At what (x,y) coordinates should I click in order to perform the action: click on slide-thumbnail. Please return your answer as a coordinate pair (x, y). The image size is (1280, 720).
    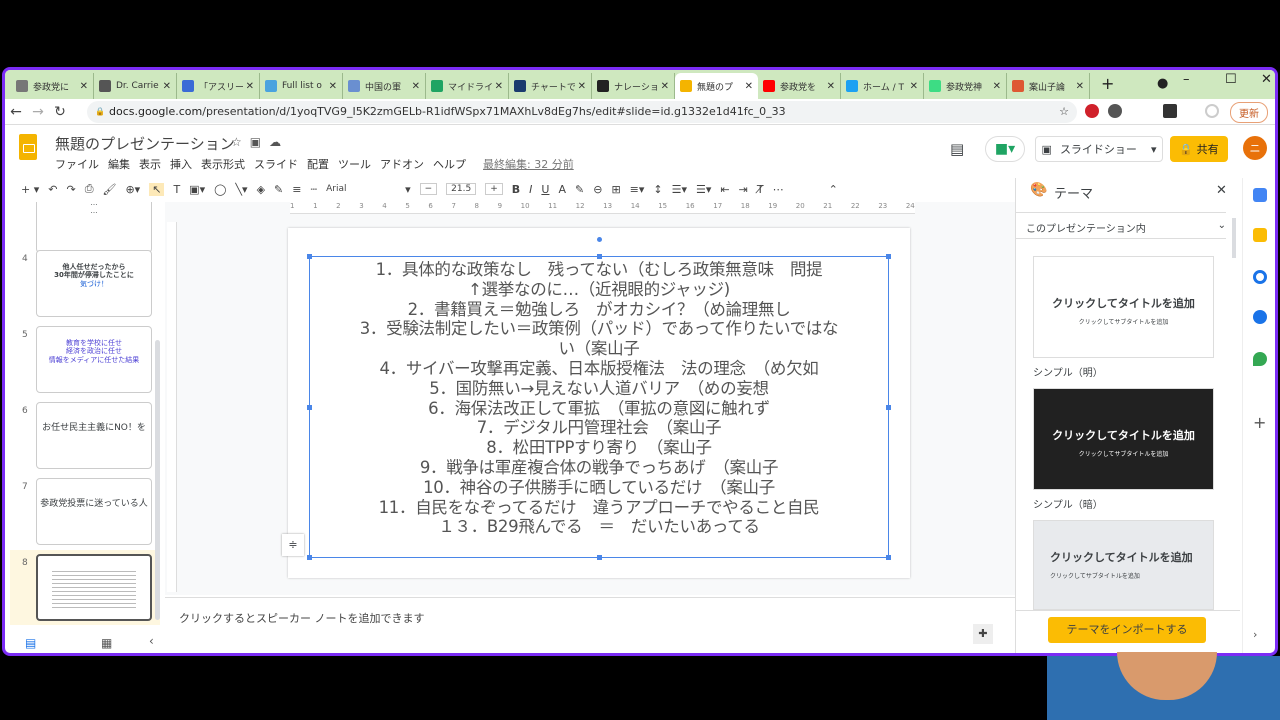
    Looking at the image, I should click on (94, 587).